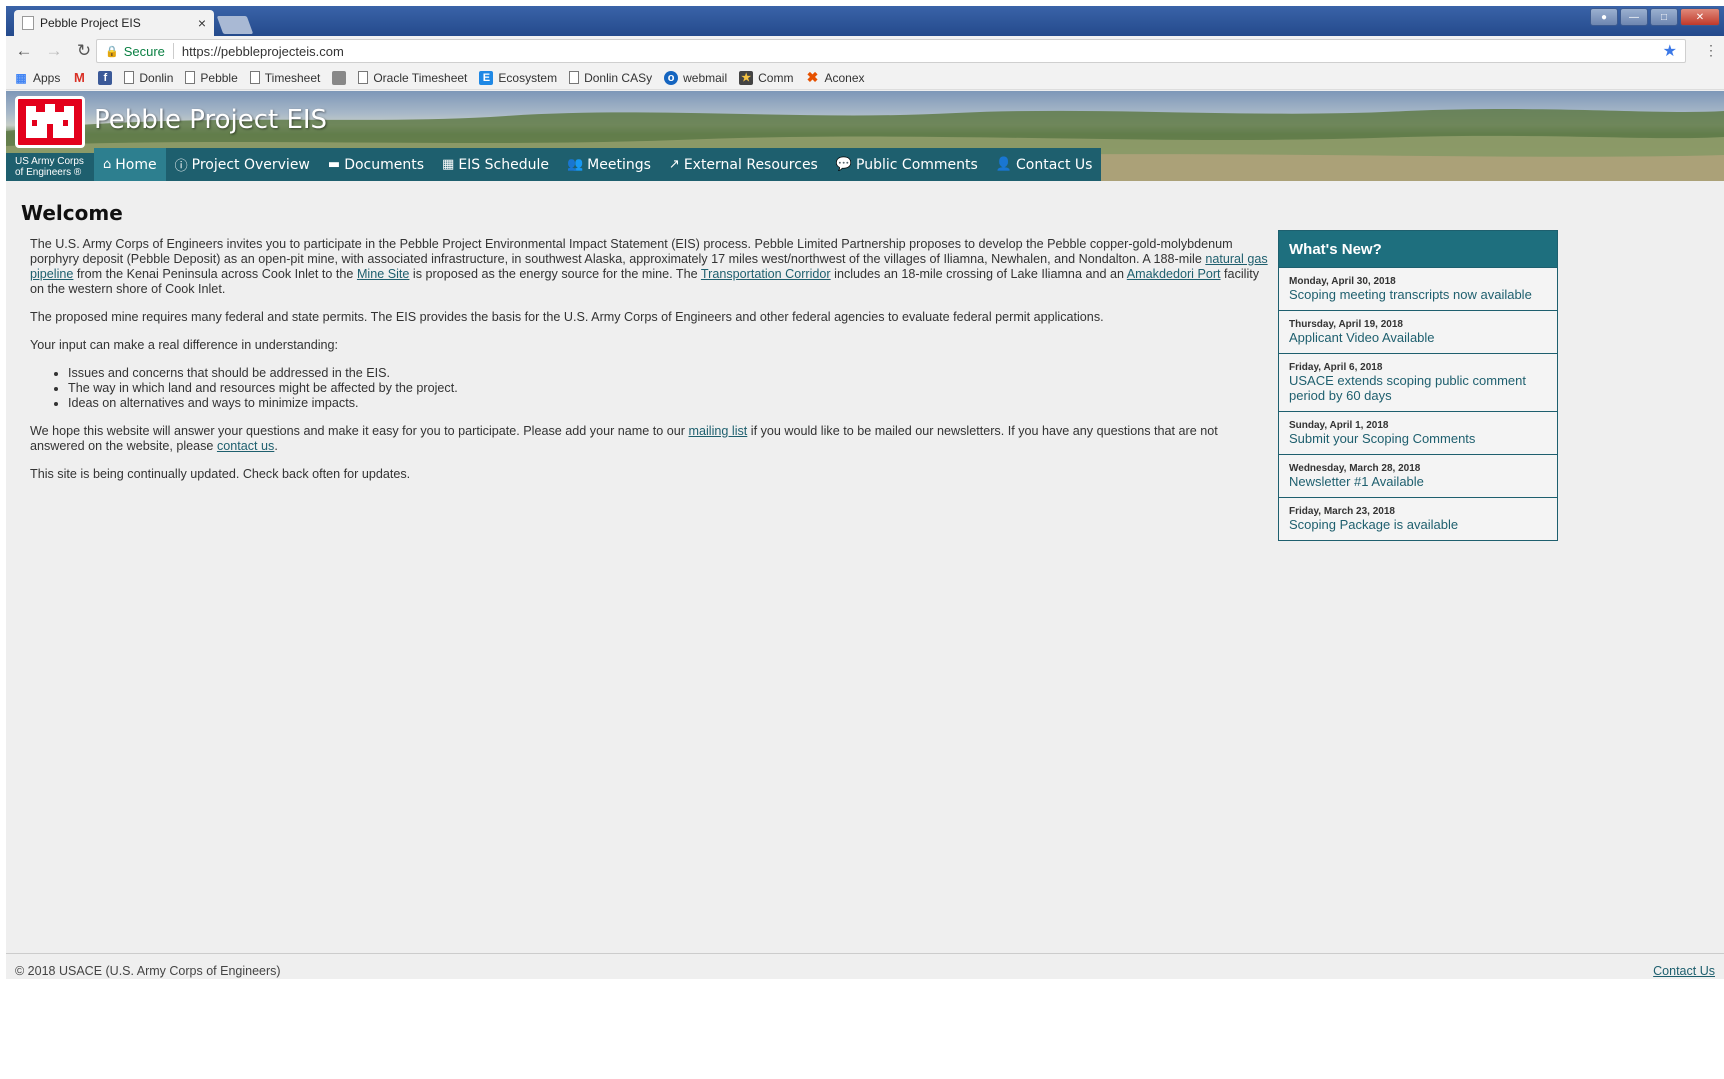 This screenshot has width=1724, height=1079. What do you see at coordinates (50, 167) in the screenshot?
I see `org-name: US Army Corps of Engineers ®` at bounding box center [50, 167].